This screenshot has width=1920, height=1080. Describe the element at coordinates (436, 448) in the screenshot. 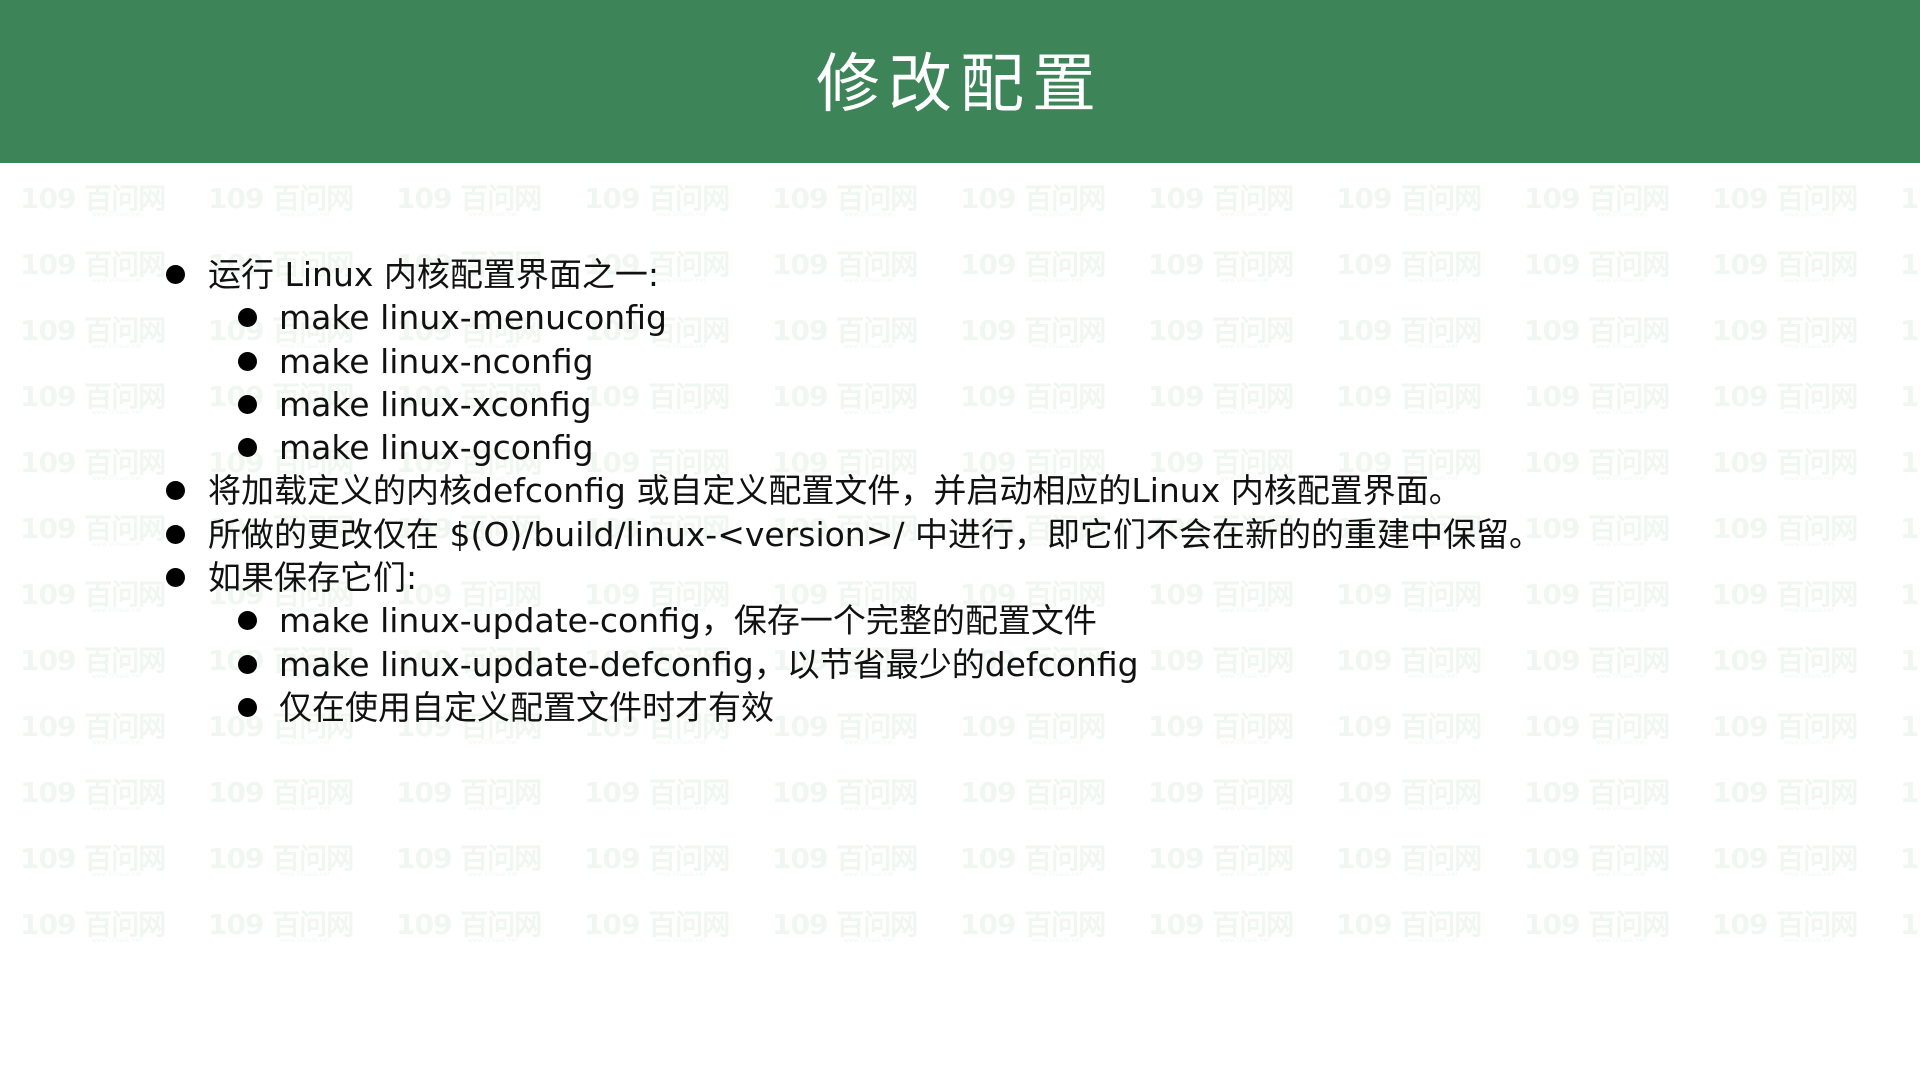

I see `bullet-text: make linux-gconfig` at that location.